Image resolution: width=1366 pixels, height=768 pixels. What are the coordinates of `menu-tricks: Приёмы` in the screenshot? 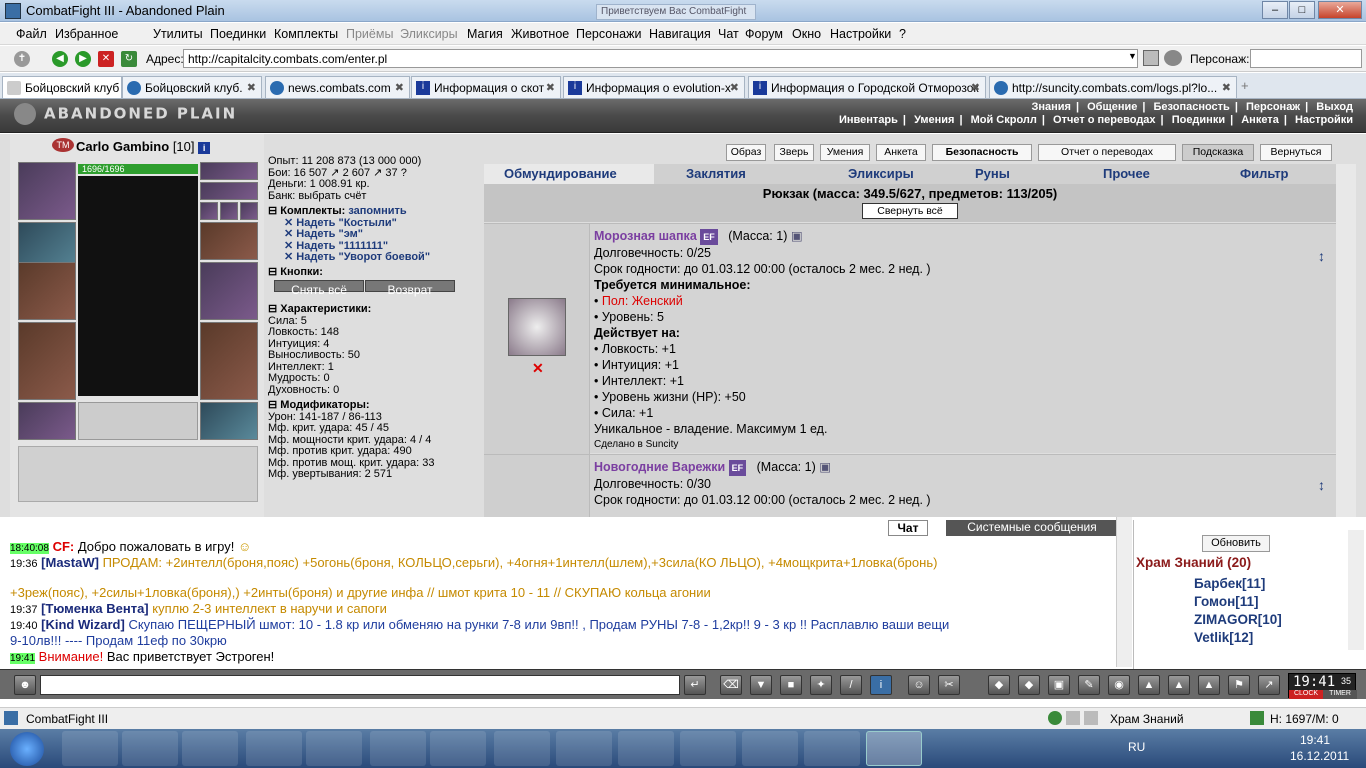 It's located at (369, 34).